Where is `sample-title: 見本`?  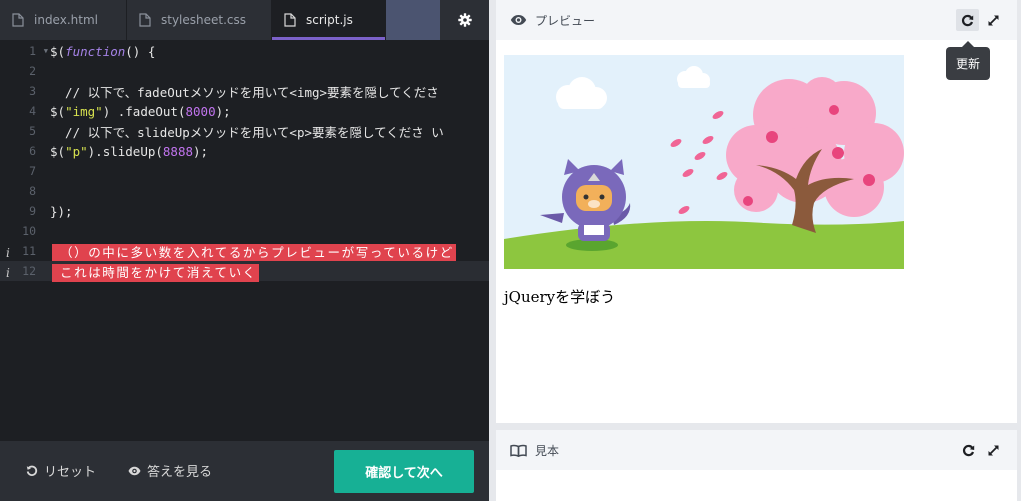 sample-title: 見本 is located at coordinates (534, 450).